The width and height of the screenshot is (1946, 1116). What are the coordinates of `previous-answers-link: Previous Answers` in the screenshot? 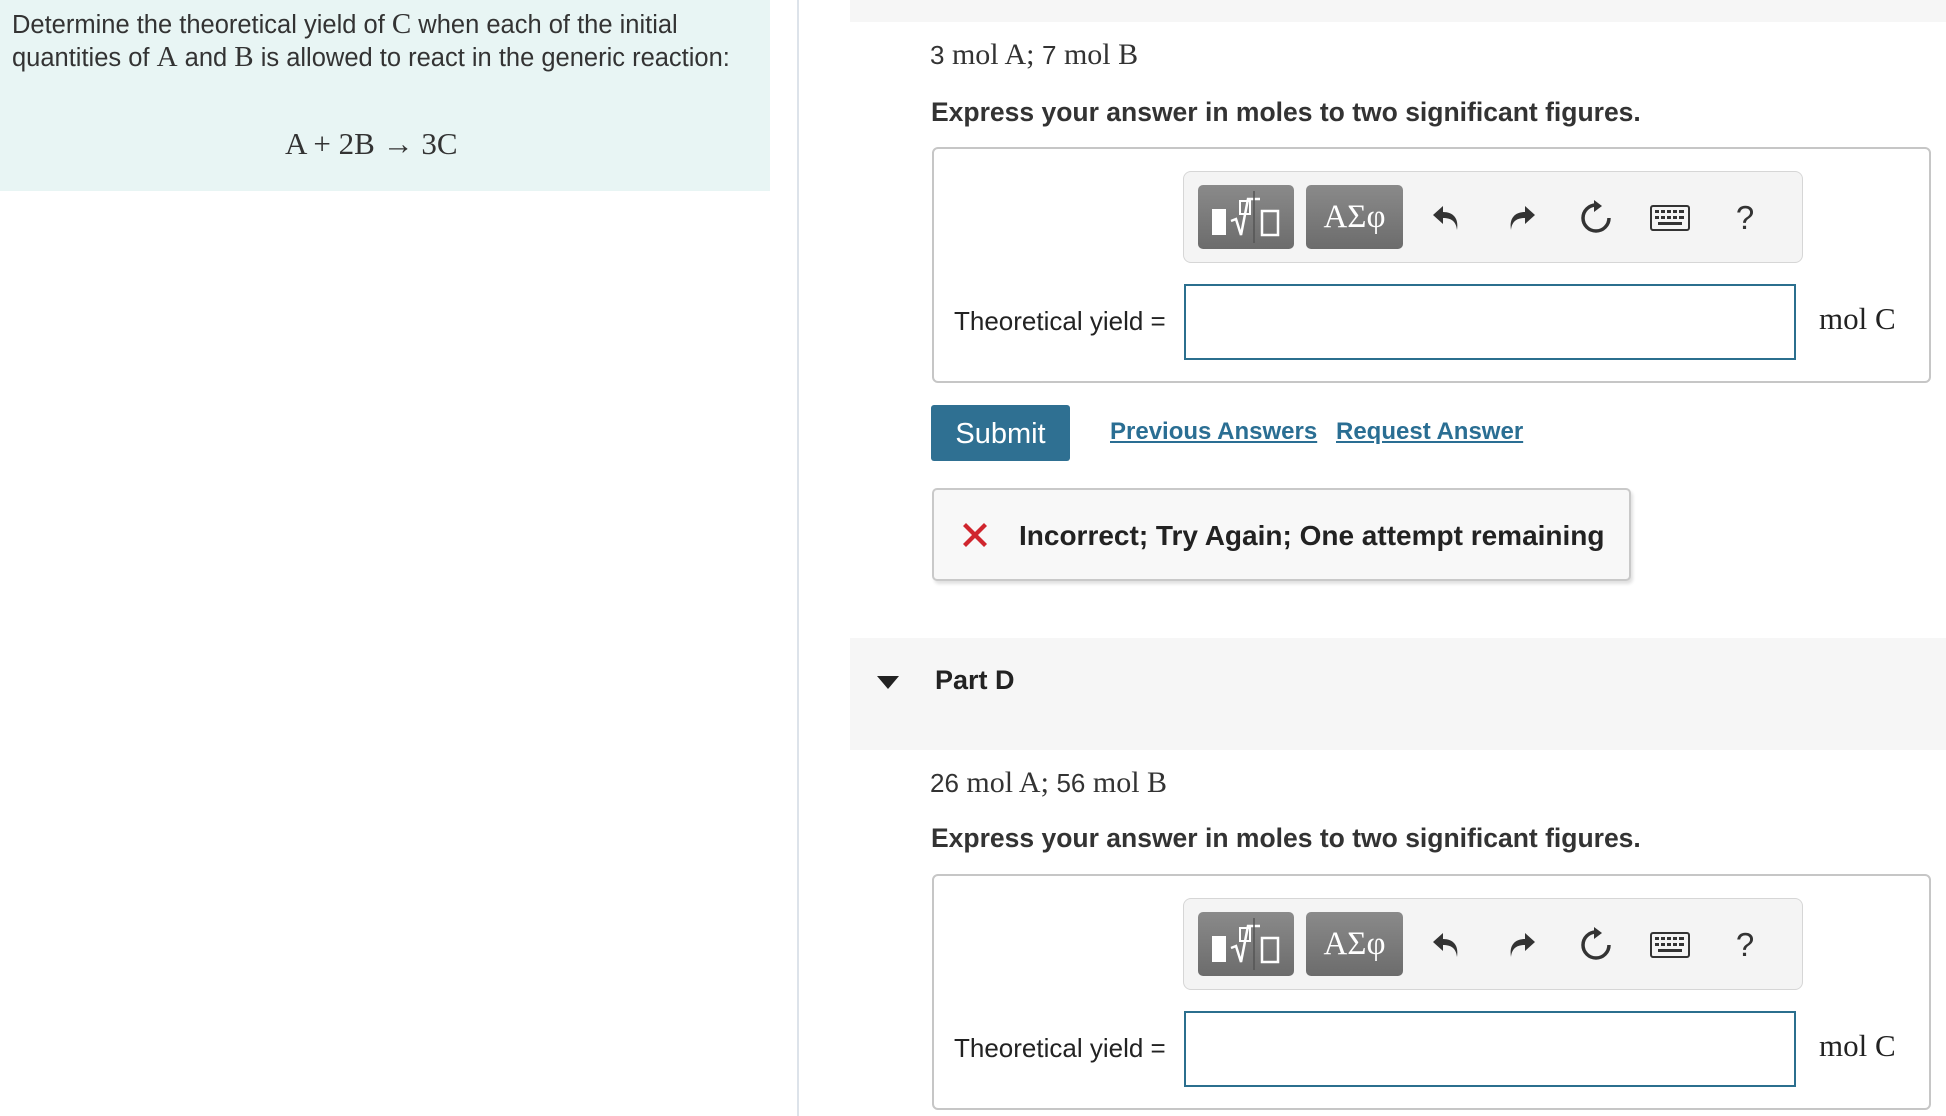 It's located at (1213, 432).